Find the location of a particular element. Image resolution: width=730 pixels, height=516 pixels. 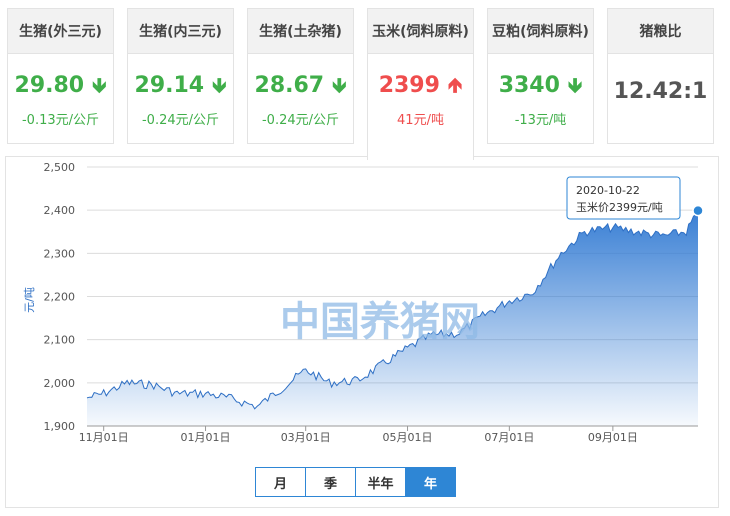

card-change: -13元/吨 is located at coordinates (540, 120).